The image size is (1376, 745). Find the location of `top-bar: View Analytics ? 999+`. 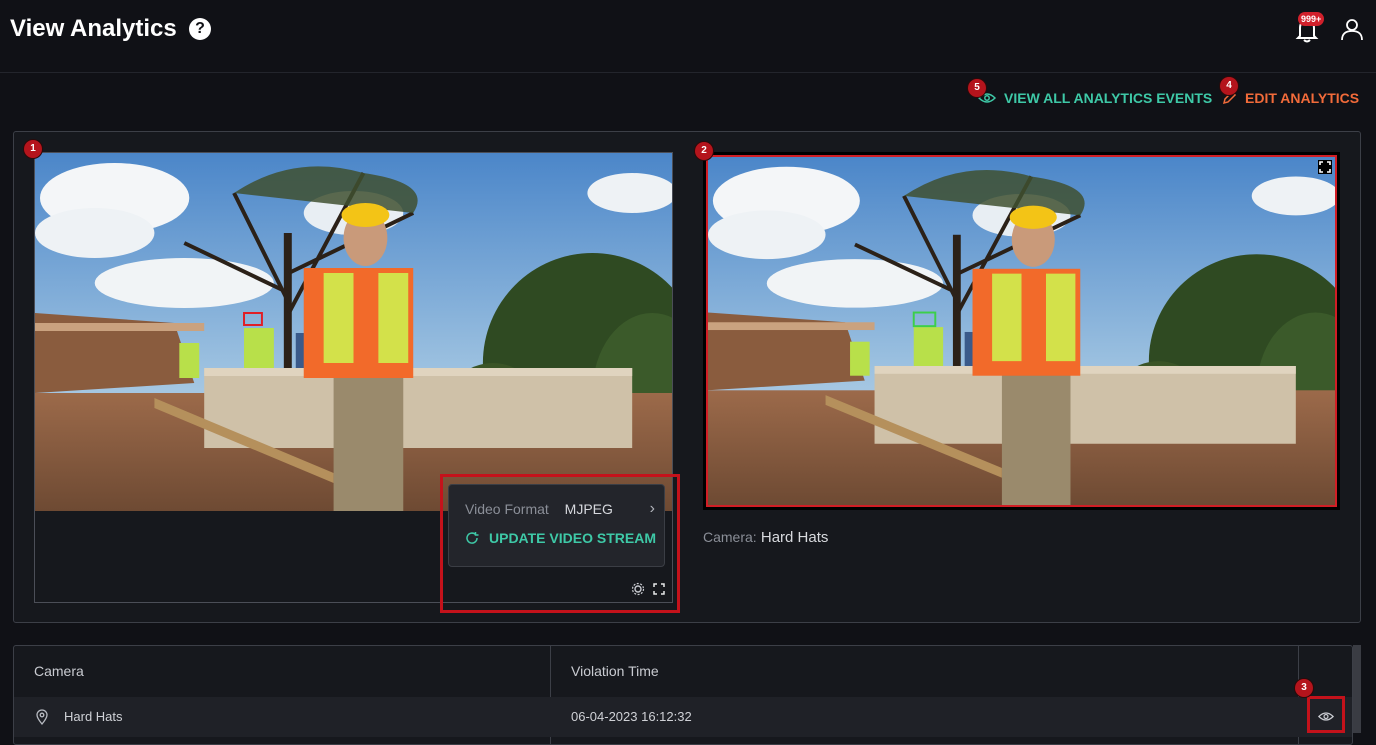

top-bar: View Analytics ? 999+ is located at coordinates (688, 36).